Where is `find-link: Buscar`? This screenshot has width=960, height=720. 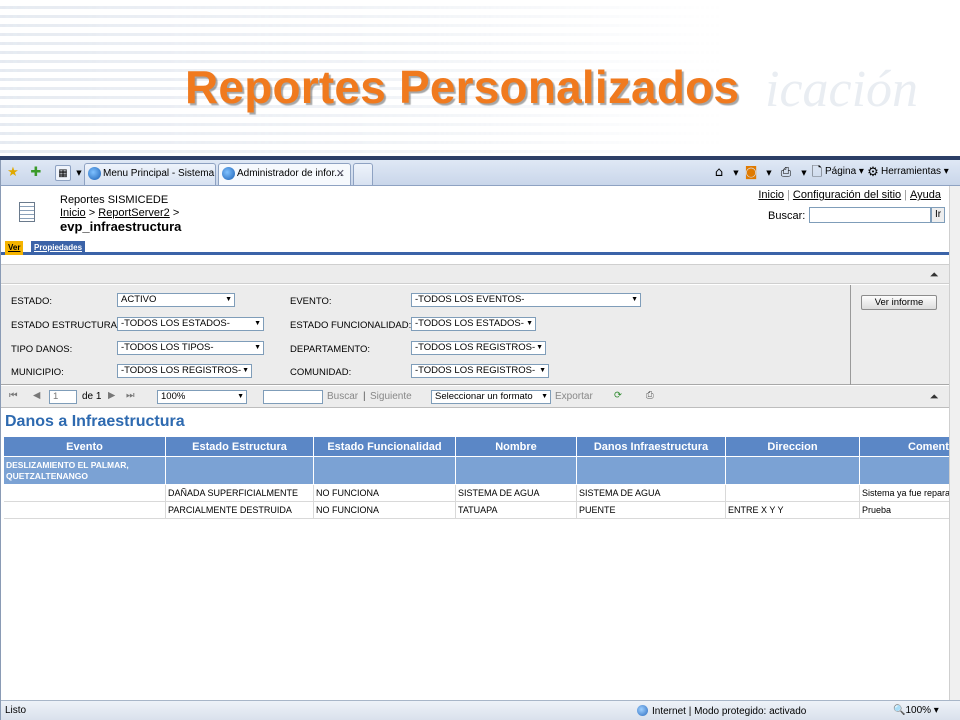 find-link: Buscar is located at coordinates (342, 396).